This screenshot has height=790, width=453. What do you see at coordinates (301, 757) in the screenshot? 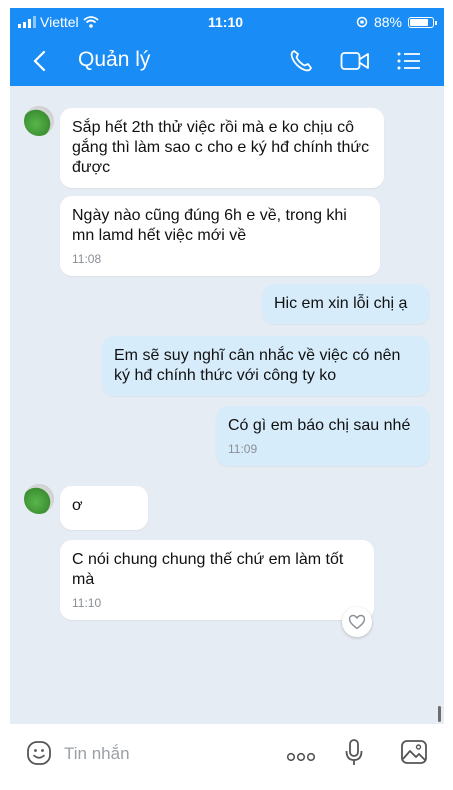
I see `more-options-icon` at bounding box center [301, 757].